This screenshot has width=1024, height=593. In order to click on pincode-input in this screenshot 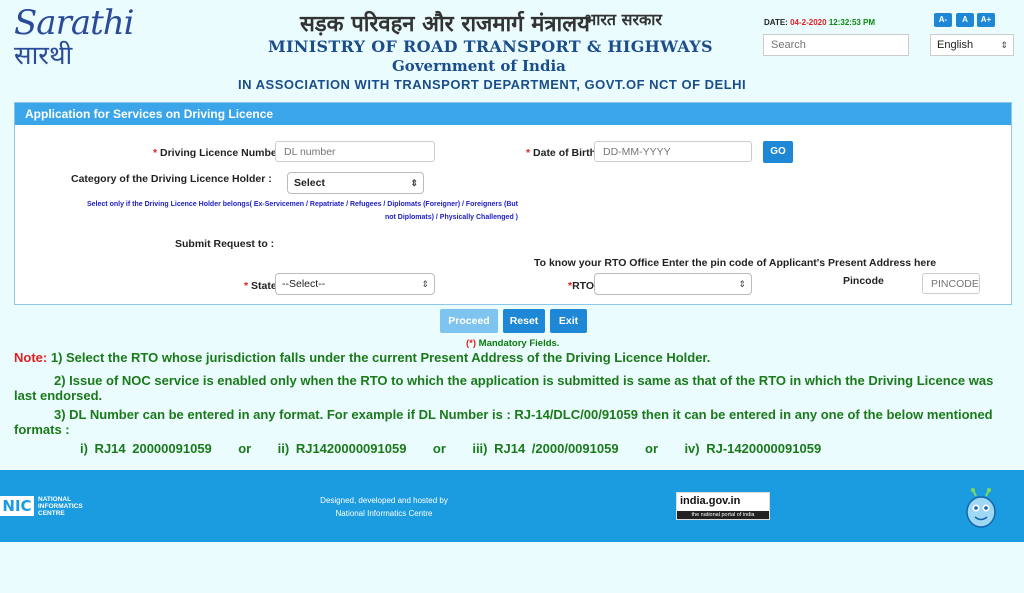, I will do `click(951, 283)`.